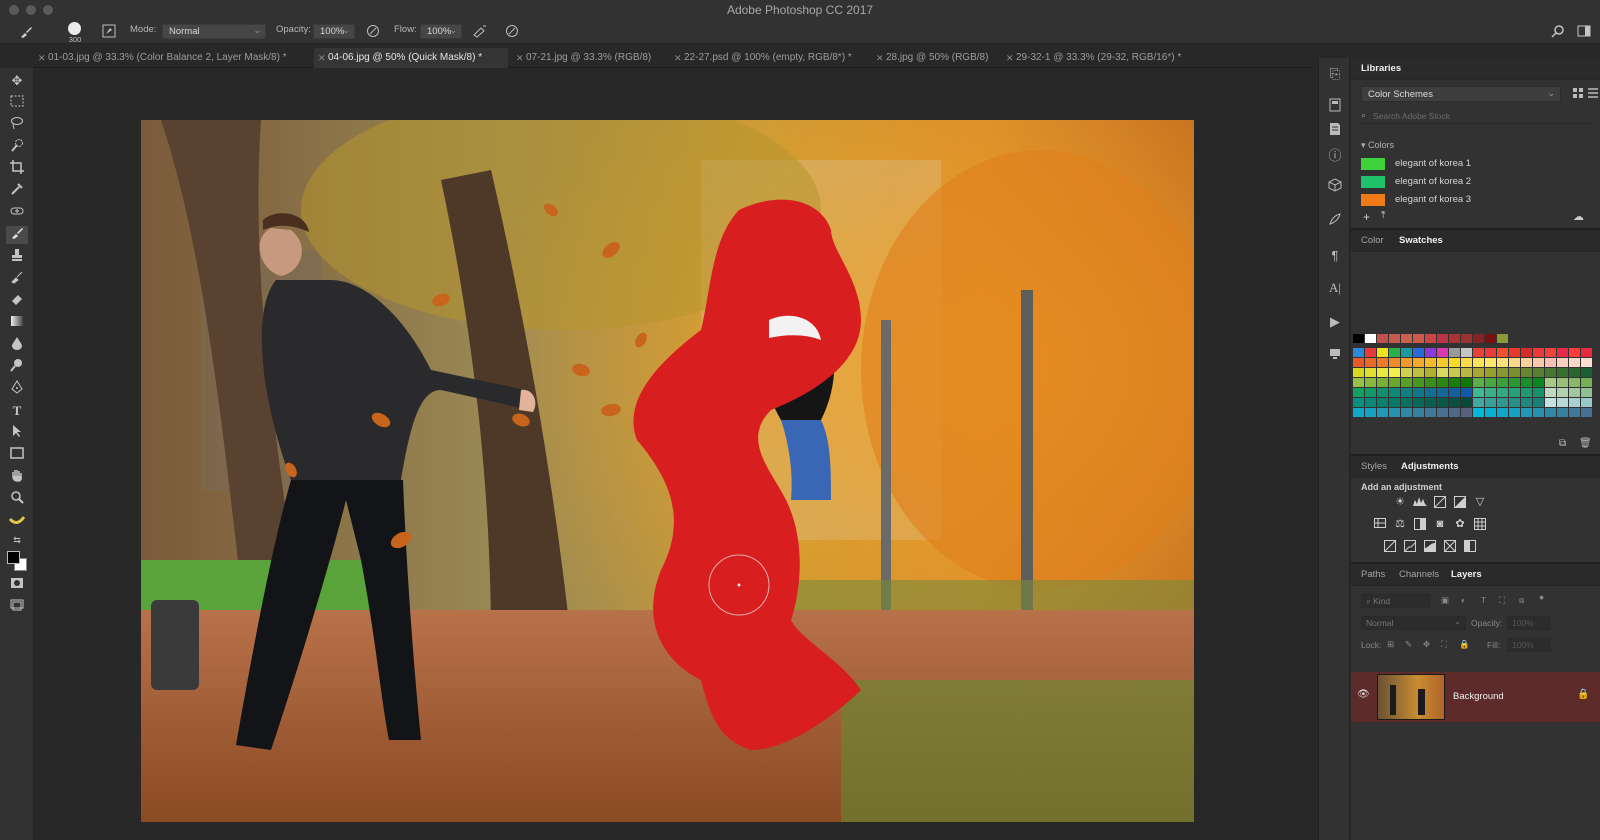 The image size is (1600, 840). Describe the element at coordinates (17, 521) in the screenshot. I see `edit-toolbar-icon` at that location.